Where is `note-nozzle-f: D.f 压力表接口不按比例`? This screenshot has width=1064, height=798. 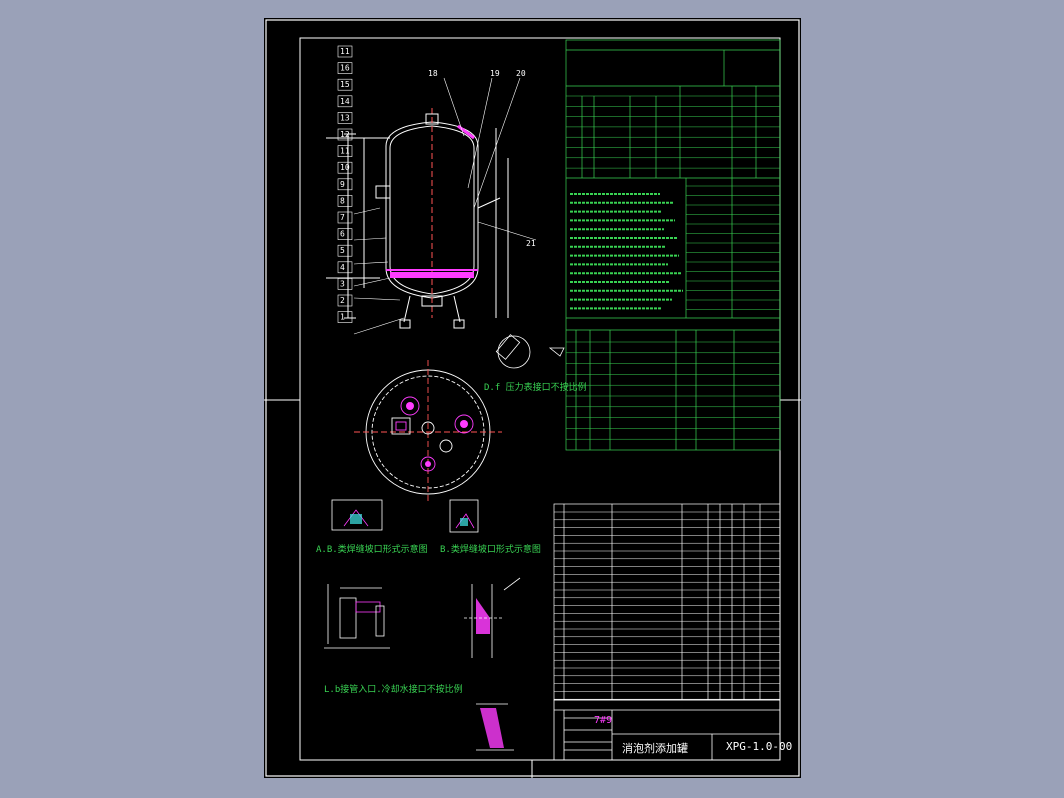 note-nozzle-f: D.f 压力表接口不按比例 is located at coordinates (535, 388).